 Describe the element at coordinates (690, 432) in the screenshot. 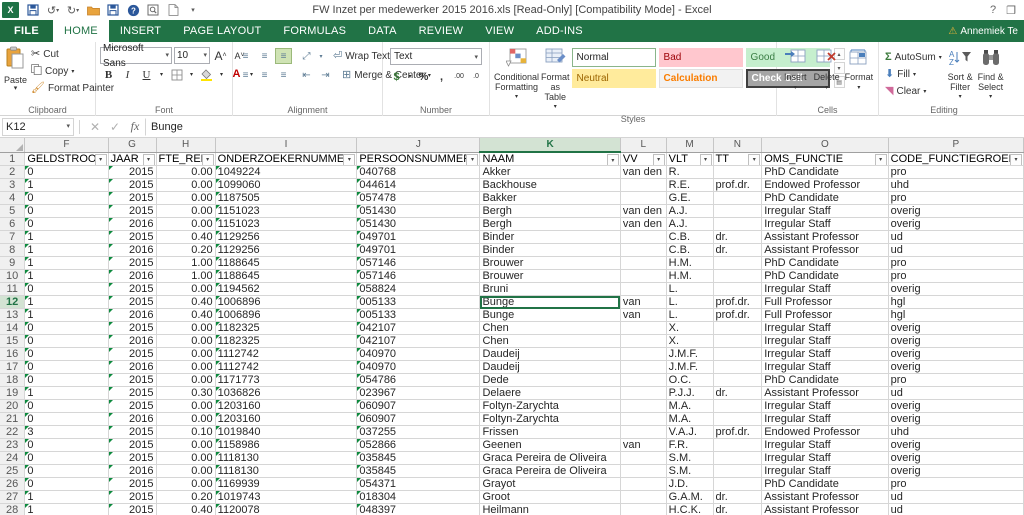

I see `cell-M22: V.A.J.` at that location.